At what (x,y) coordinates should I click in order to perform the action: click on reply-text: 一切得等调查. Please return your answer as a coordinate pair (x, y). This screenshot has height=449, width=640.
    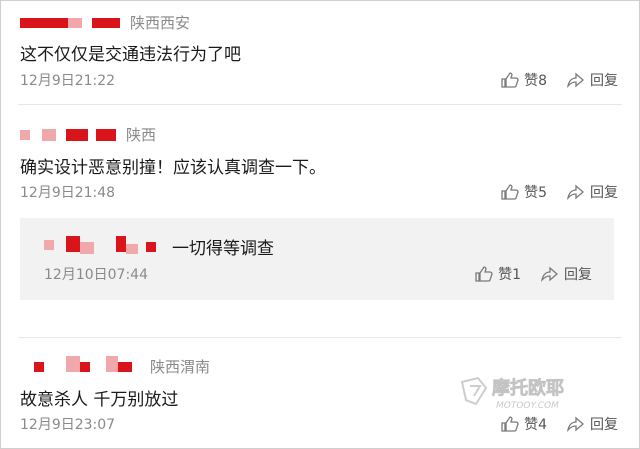
    Looking at the image, I should click on (223, 248).